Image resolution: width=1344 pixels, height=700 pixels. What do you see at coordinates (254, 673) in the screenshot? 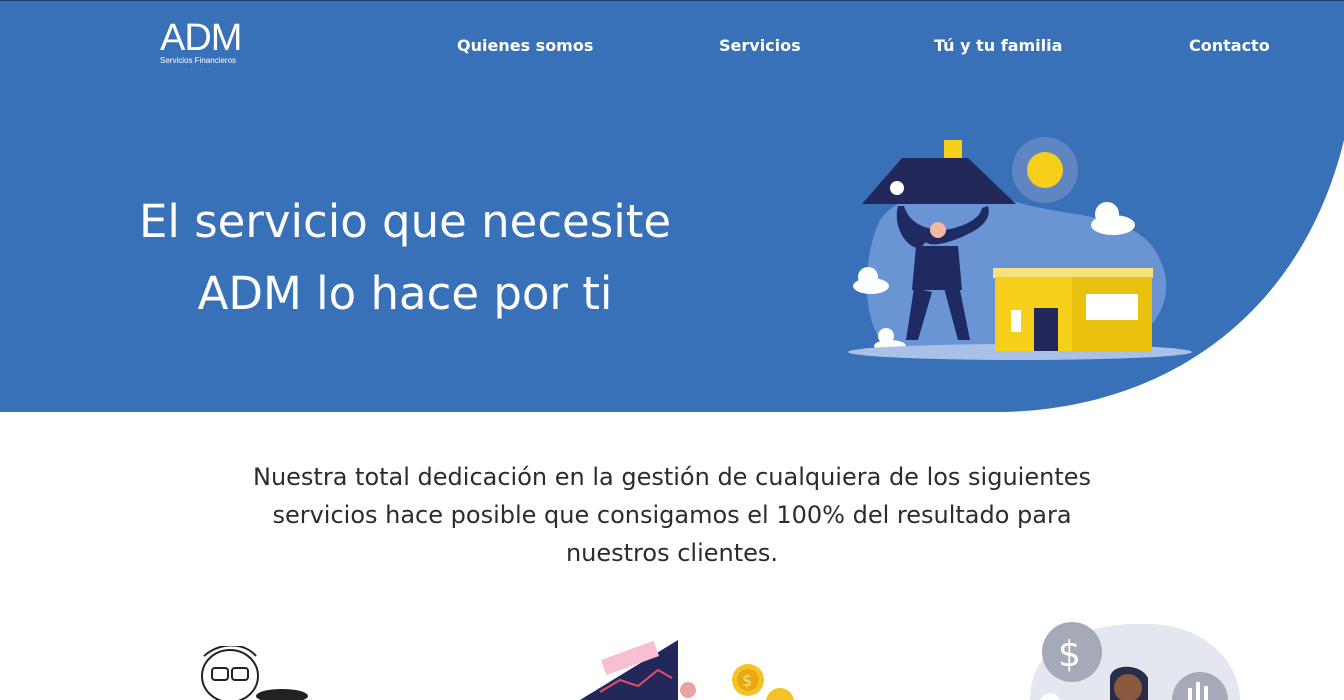
I see `service-illustration-woman` at bounding box center [254, 673].